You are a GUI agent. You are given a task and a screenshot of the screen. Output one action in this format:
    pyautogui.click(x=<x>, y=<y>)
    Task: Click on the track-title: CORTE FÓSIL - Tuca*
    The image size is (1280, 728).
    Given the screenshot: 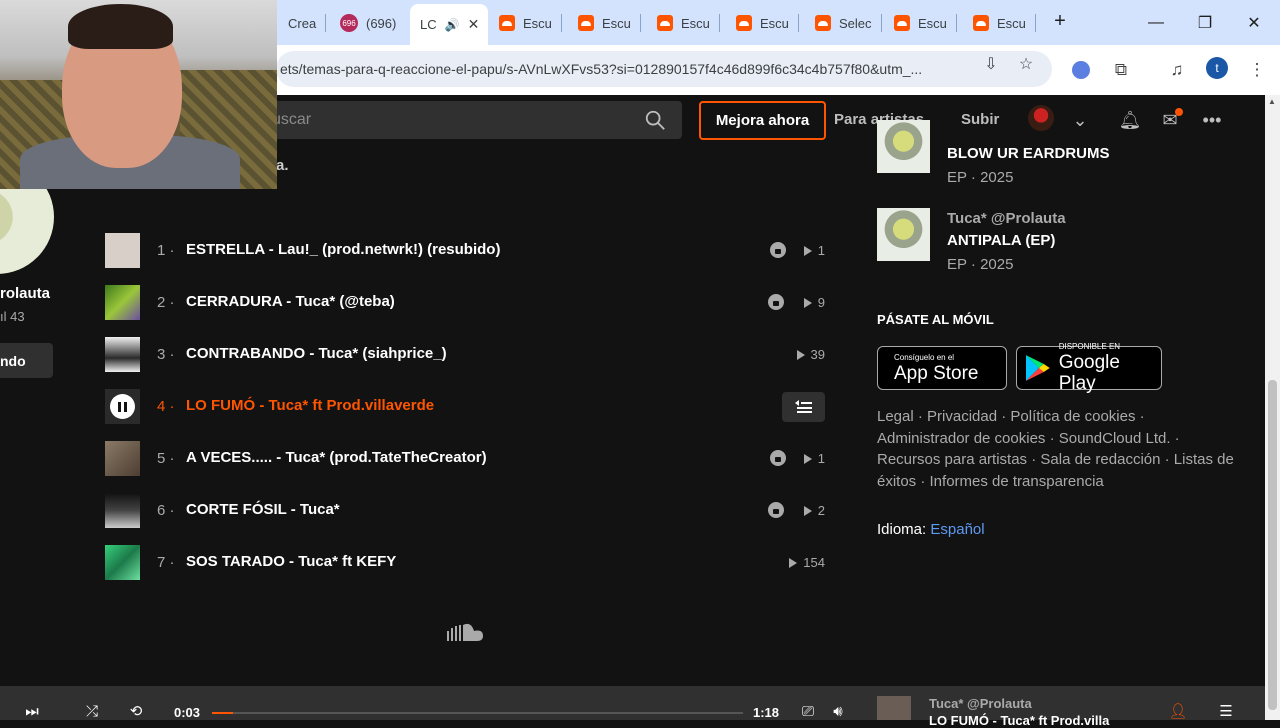 What is the action you would take?
    pyautogui.click(x=263, y=509)
    